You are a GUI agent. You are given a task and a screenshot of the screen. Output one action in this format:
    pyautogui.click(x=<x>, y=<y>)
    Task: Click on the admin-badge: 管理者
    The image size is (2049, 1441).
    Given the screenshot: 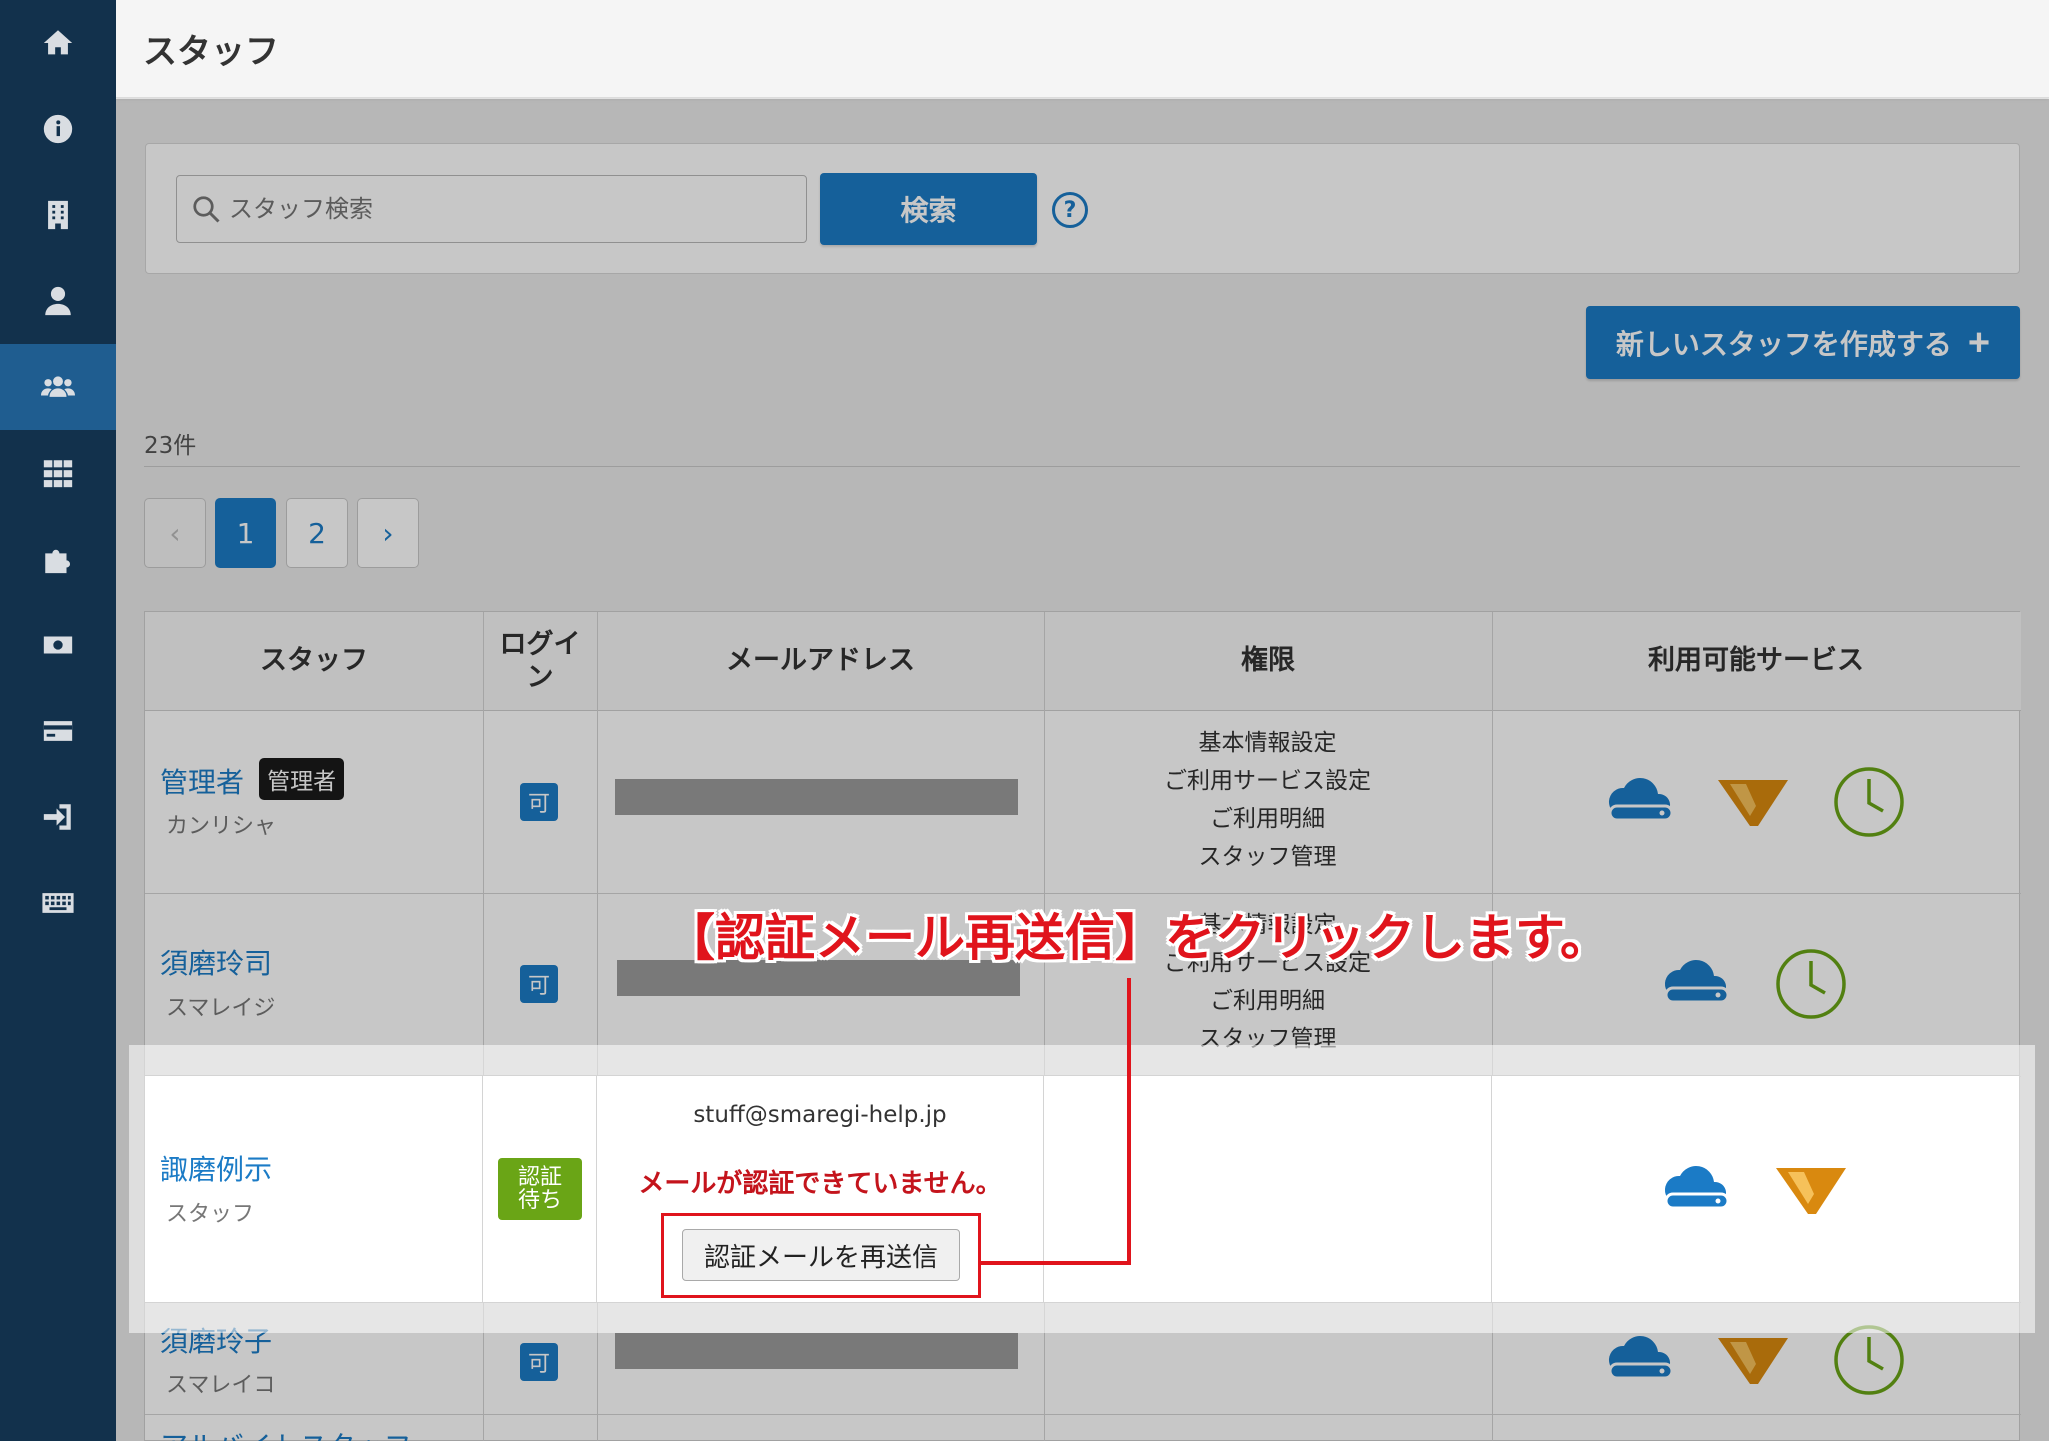 What is the action you would take?
    pyautogui.click(x=302, y=779)
    